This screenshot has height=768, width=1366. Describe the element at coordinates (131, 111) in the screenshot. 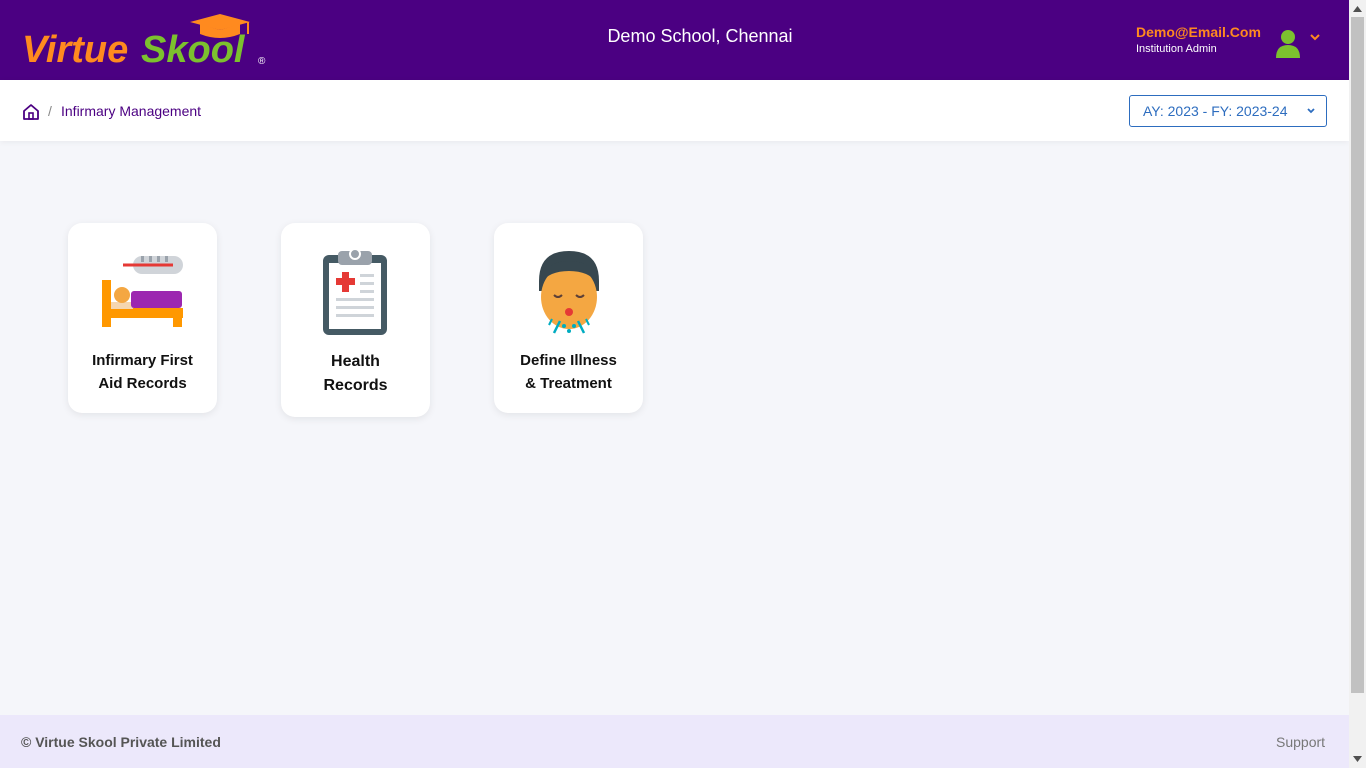

I see `breadcrumb-current: Infirmary Management` at that location.